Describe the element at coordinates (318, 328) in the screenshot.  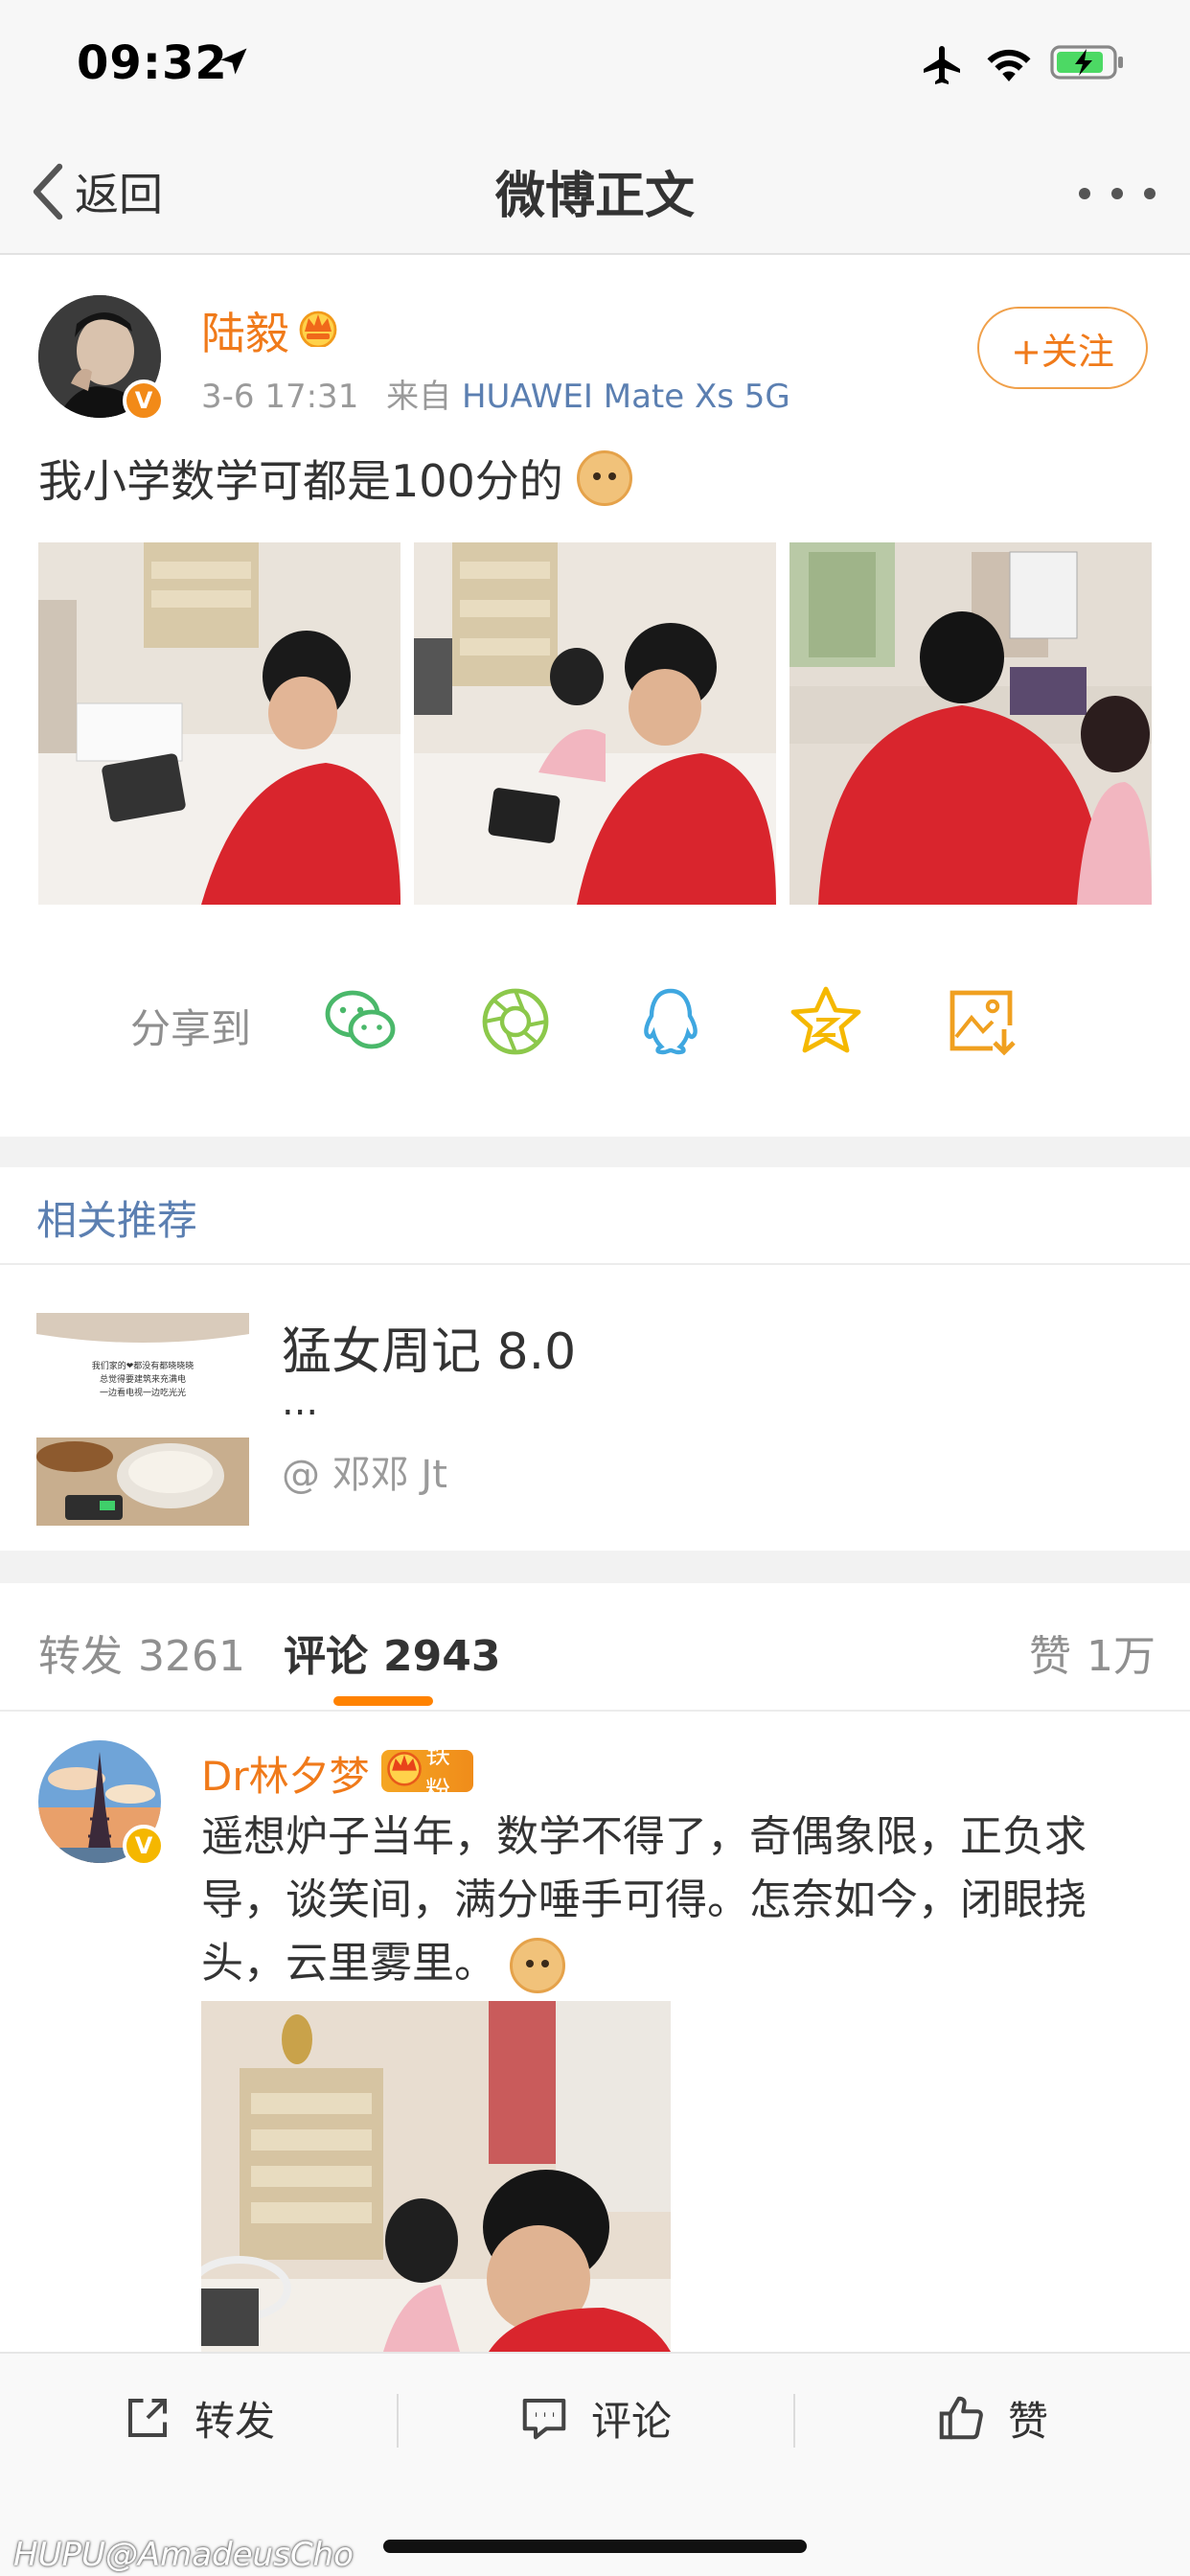
I see `crown-icon` at that location.